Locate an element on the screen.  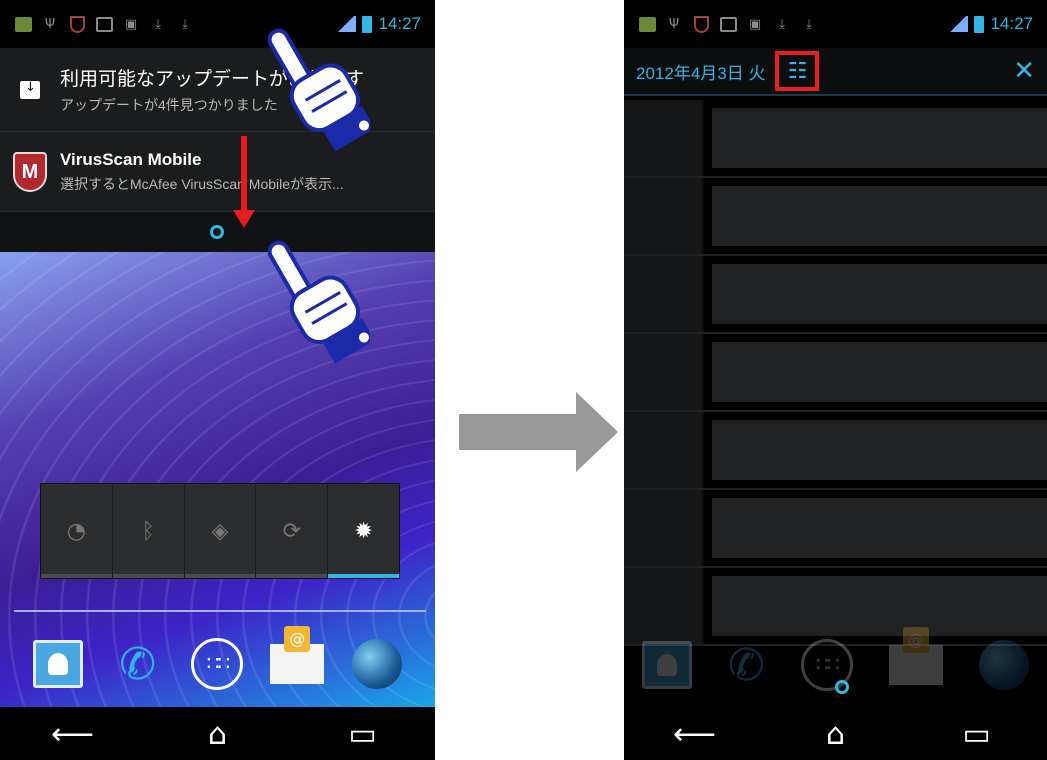
settings-sliders-icon: ☷ is located at coordinates (797, 71).